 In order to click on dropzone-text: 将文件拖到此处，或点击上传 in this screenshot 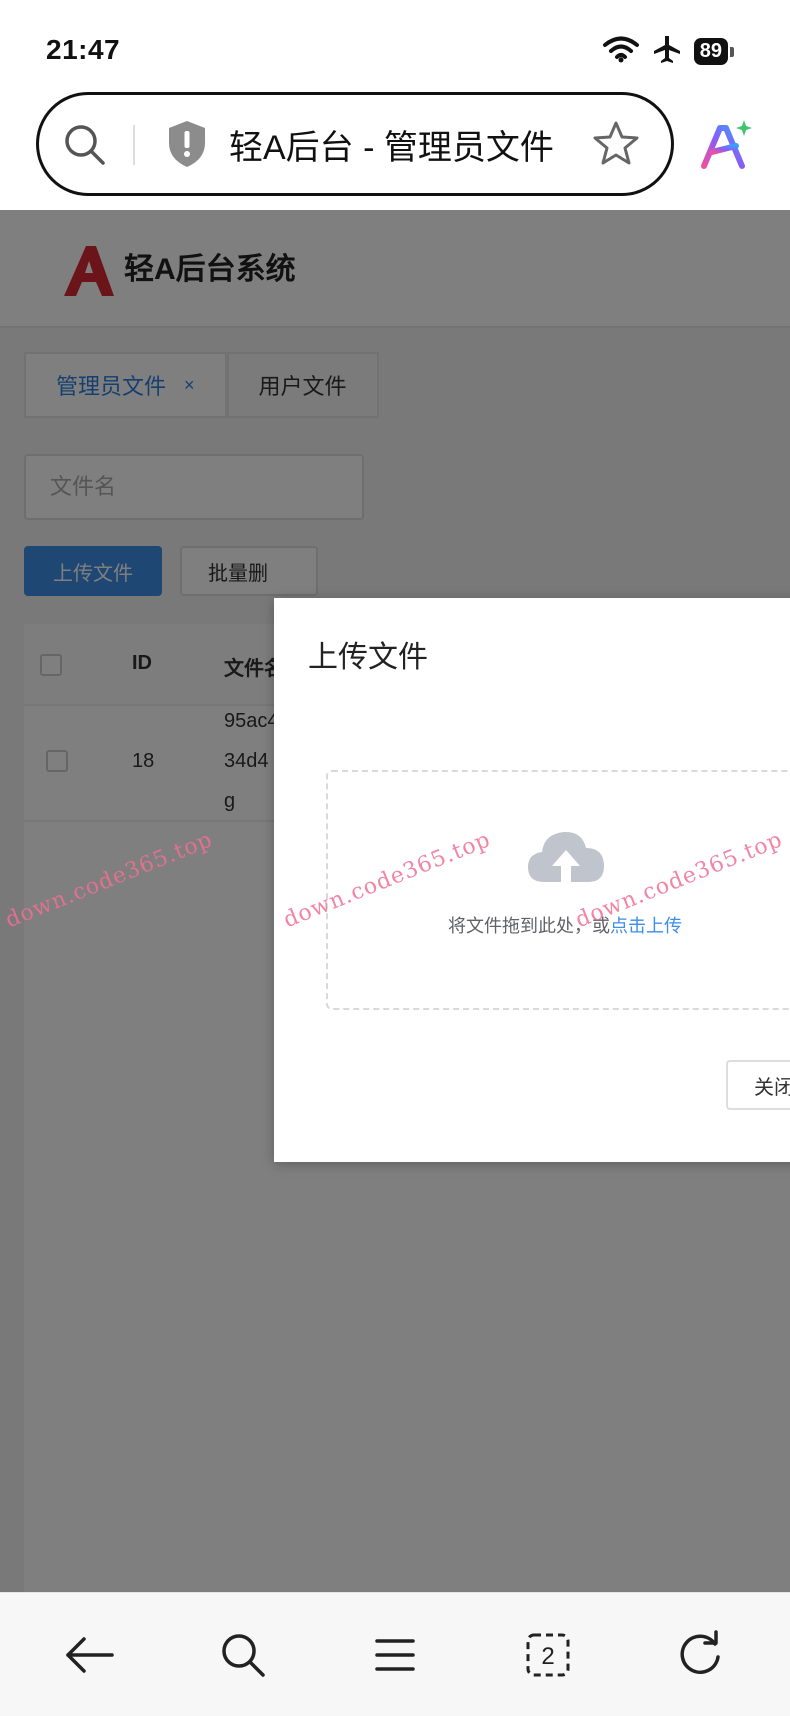, I will do `click(565, 925)`.